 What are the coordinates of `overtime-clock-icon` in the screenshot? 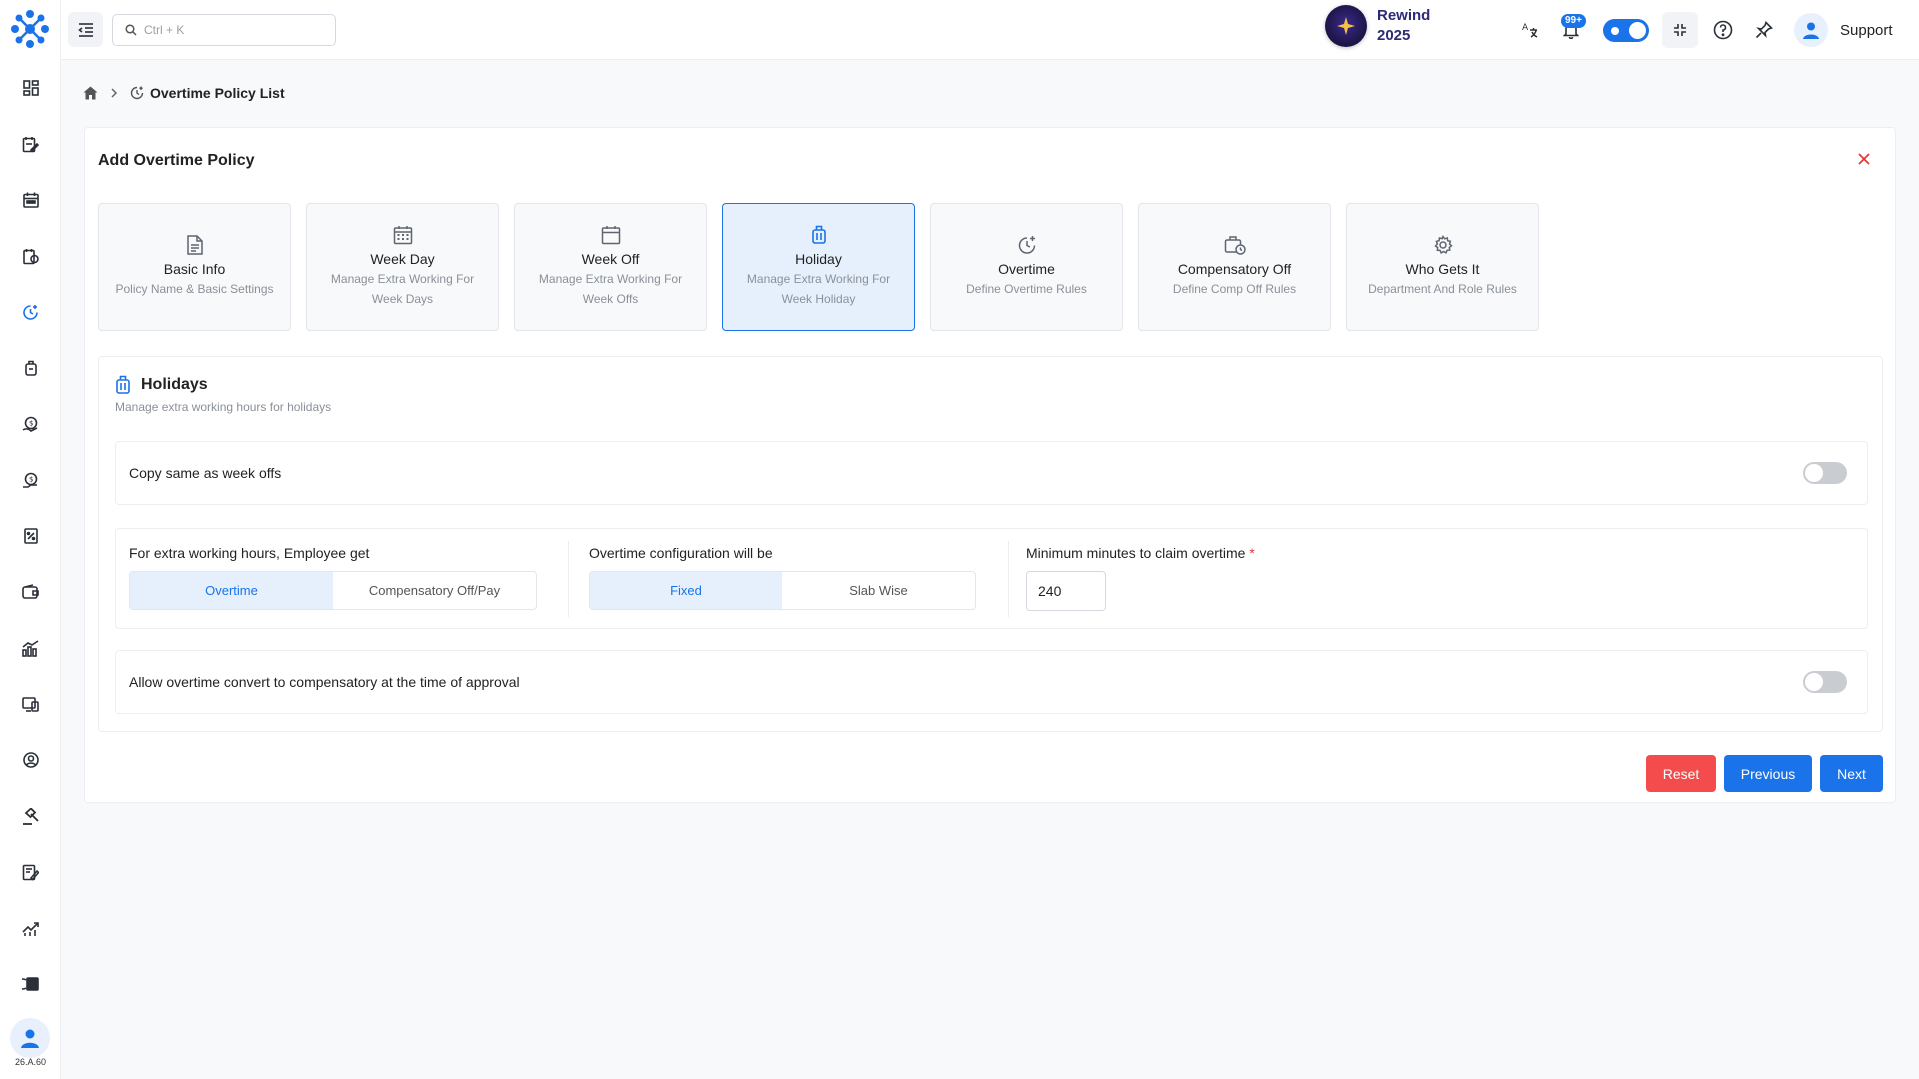 It's located at (137, 93).